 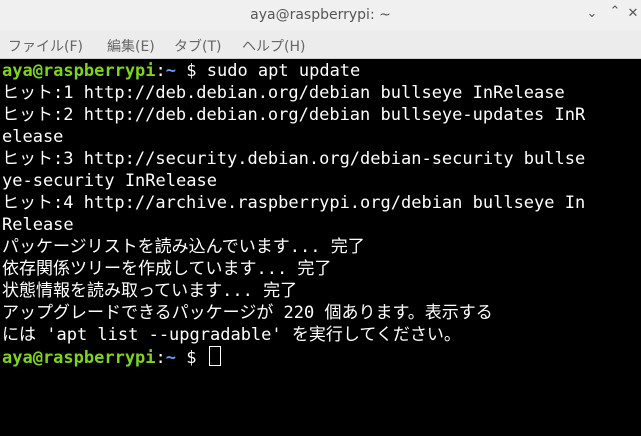 I want to click on prompt-line: aya@raspberrypi:~ $, so click(x=111, y=357).